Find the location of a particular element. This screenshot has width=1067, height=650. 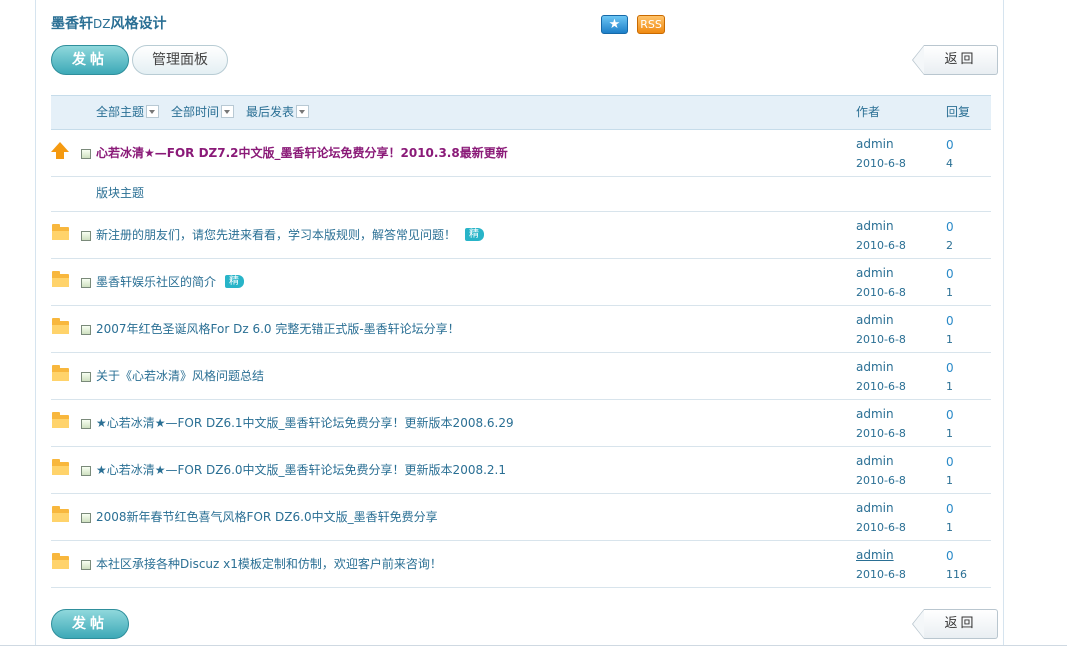

column-header-replies: 回复 is located at coordinates (958, 112).